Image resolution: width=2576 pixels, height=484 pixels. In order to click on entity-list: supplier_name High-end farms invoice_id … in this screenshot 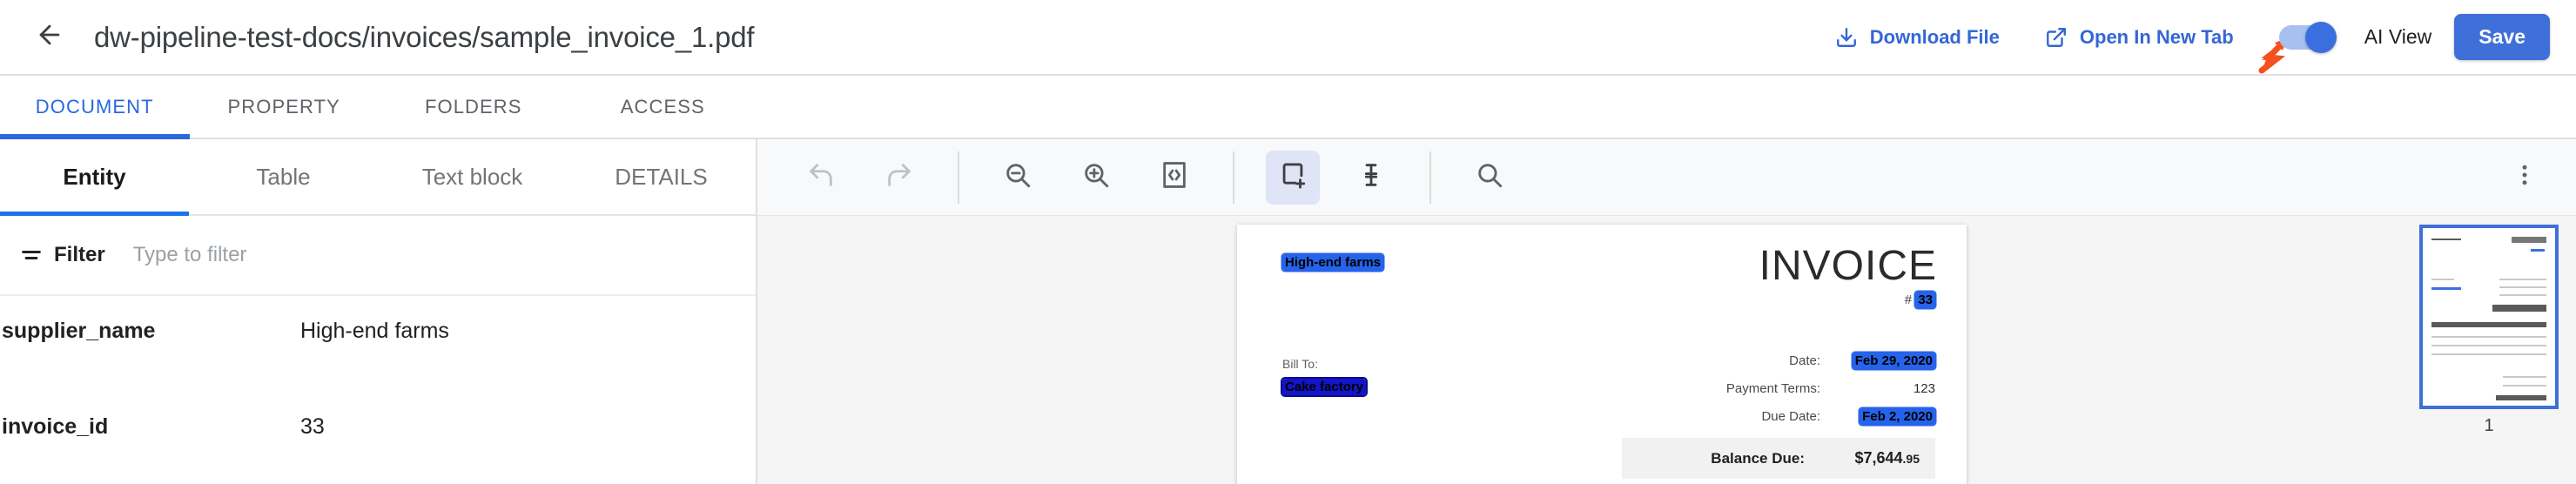, I will do `click(378, 390)`.